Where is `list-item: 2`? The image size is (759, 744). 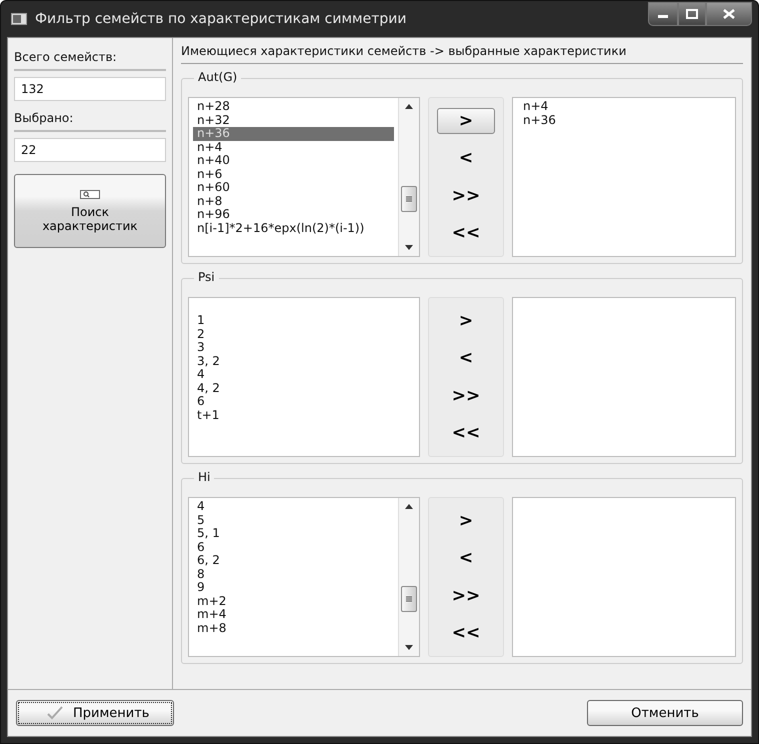 list-item: 2 is located at coordinates (304, 334).